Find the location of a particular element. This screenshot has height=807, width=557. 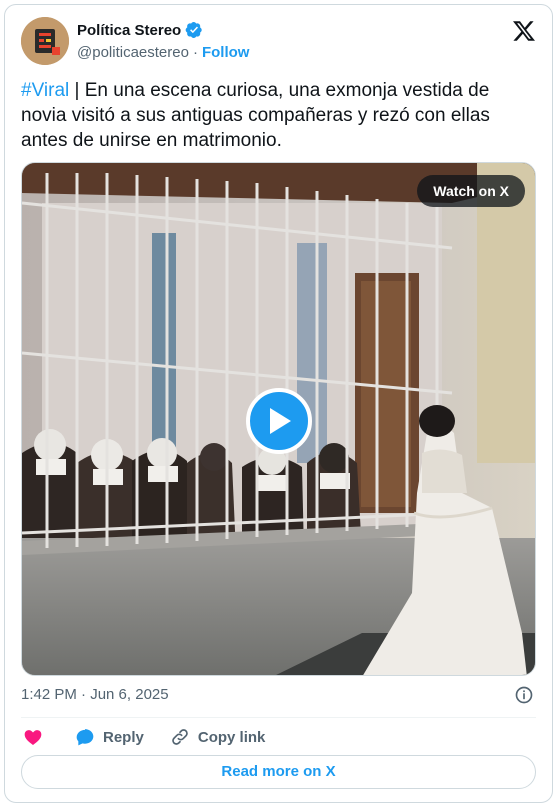

play-button is located at coordinates (279, 421).